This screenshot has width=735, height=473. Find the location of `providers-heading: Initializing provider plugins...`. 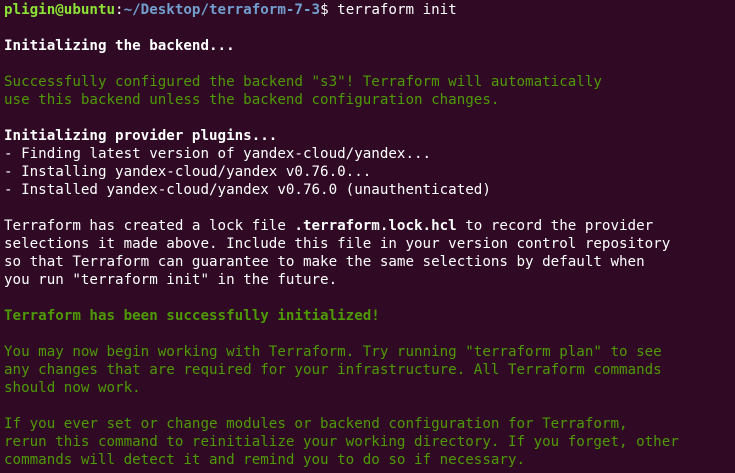

providers-heading: Initializing provider plugins... is located at coordinates (141, 136).